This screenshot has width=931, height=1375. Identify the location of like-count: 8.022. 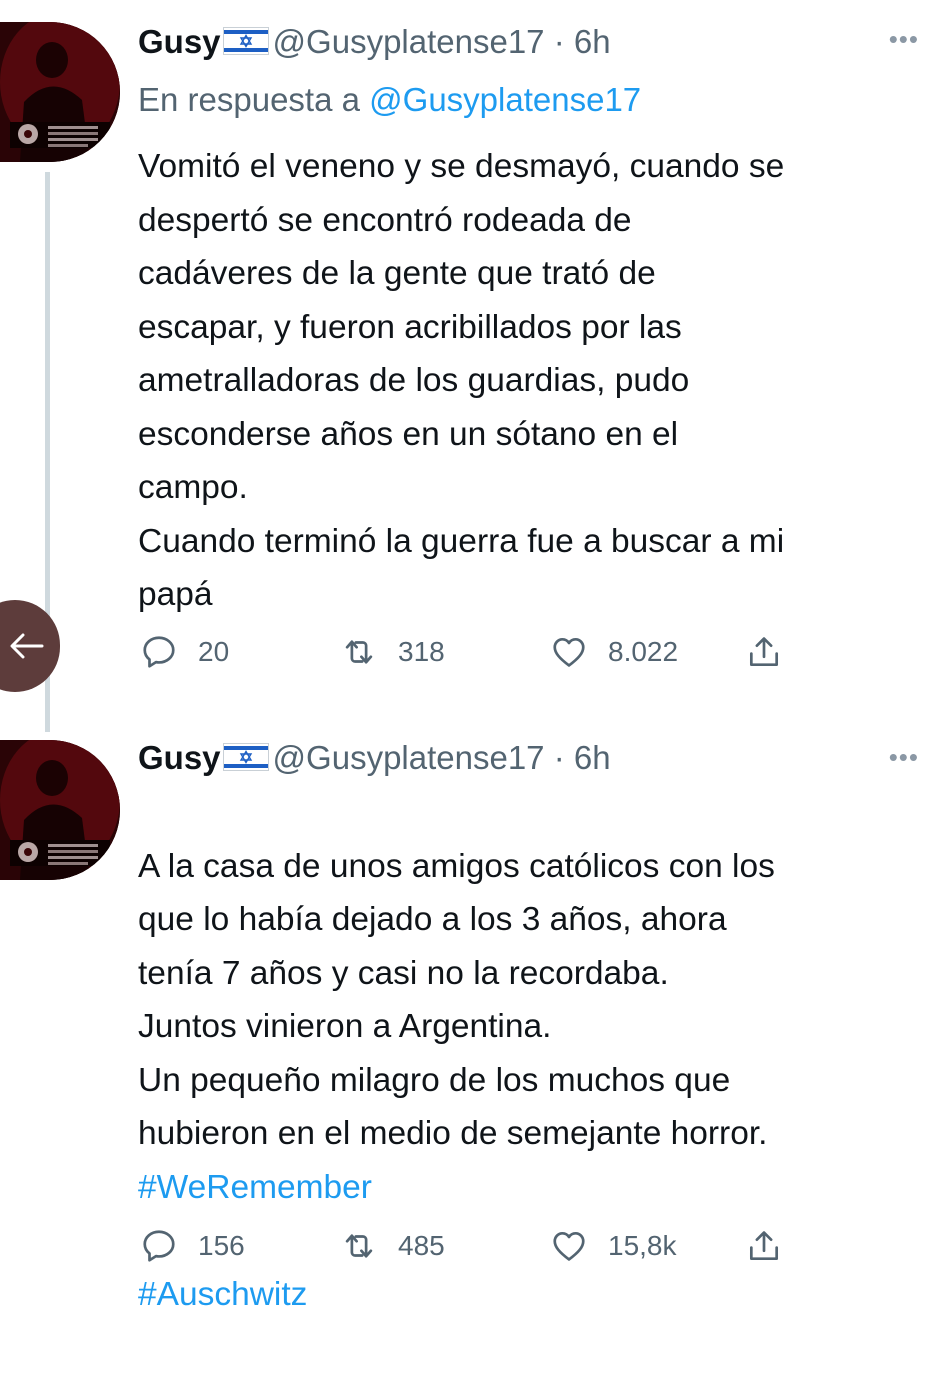
(643, 651).